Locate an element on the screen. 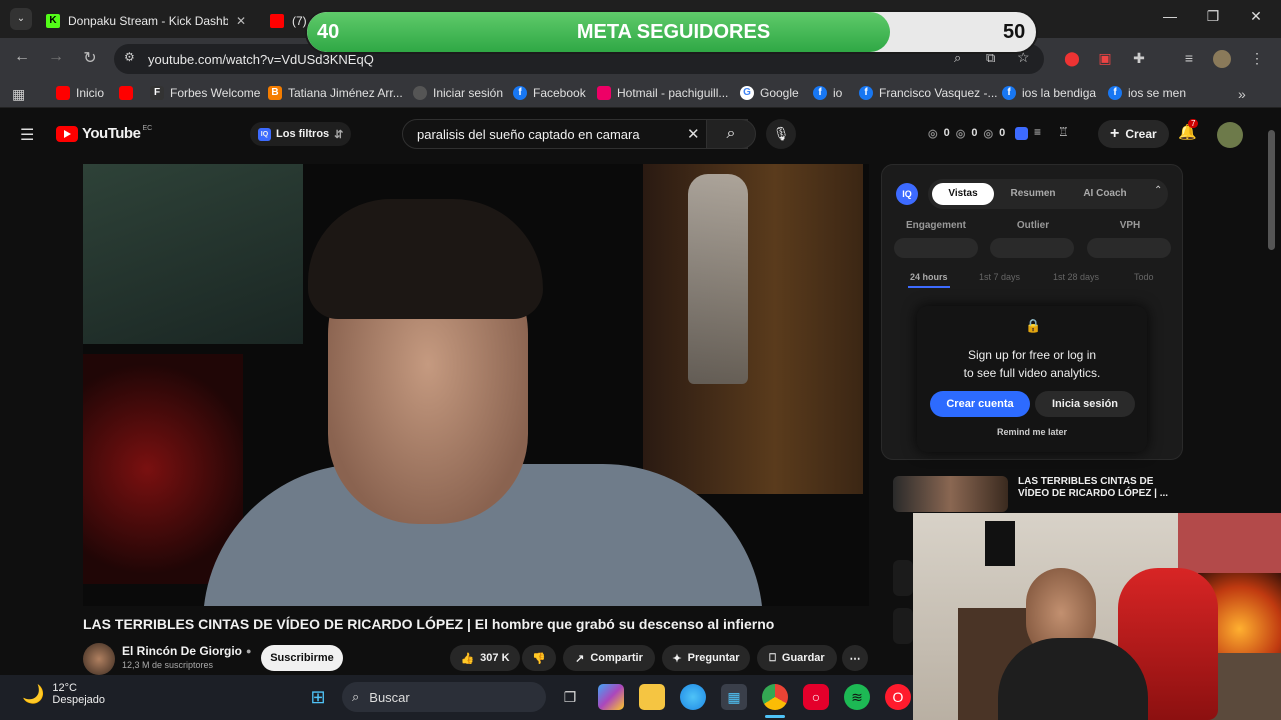  account-avatar is located at coordinates (1230, 135).